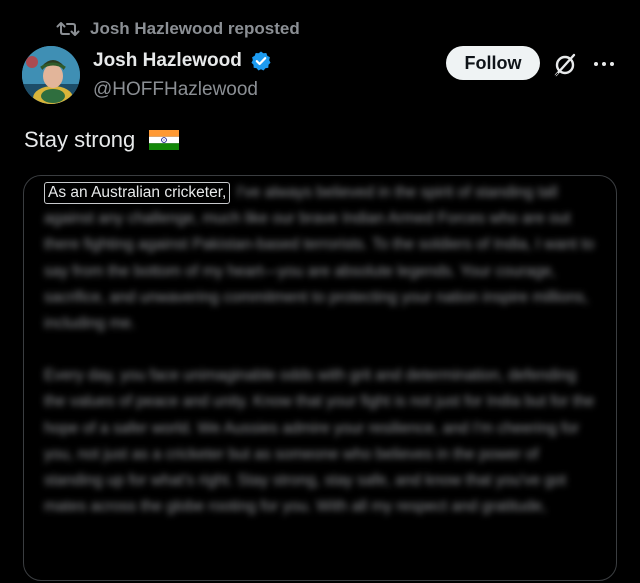  Describe the element at coordinates (137, 193) in the screenshot. I see `highlighted-phrase: As an Australian cricketer,` at that location.